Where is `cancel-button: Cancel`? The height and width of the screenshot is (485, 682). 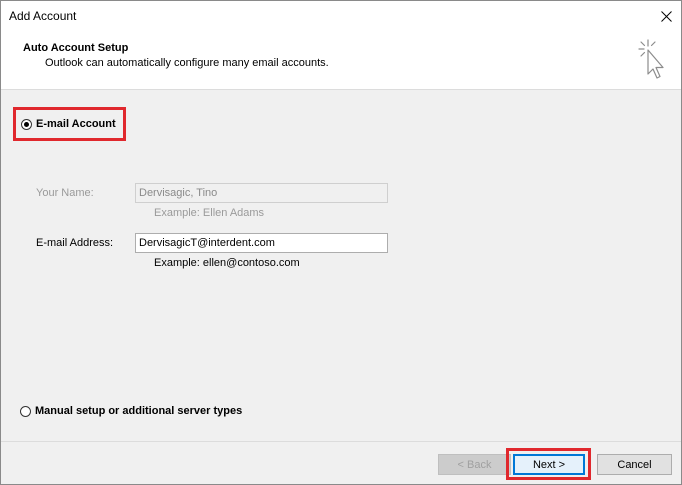 cancel-button: Cancel is located at coordinates (634, 464).